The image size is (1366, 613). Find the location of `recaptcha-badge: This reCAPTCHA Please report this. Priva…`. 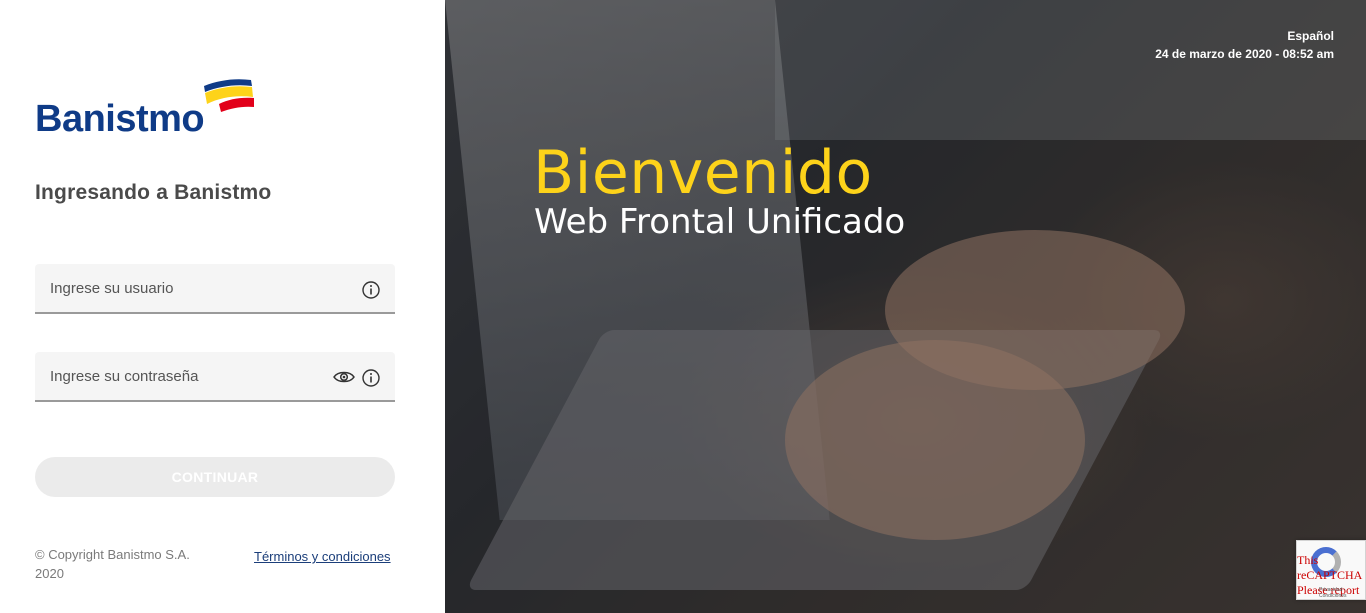

recaptcha-badge: This reCAPTCHA Please report this. Priva… is located at coordinates (1331, 570).